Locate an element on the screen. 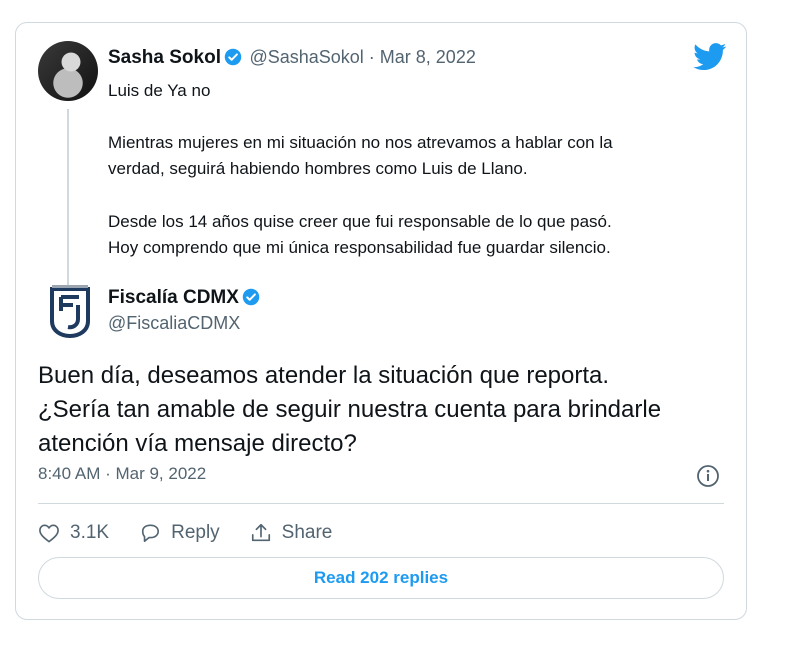 The height and width of the screenshot is (661, 800). quoted-header: Sasha Sokol @SashaSokol · Mar 8, 2022 is located at coordinates (292, 58).